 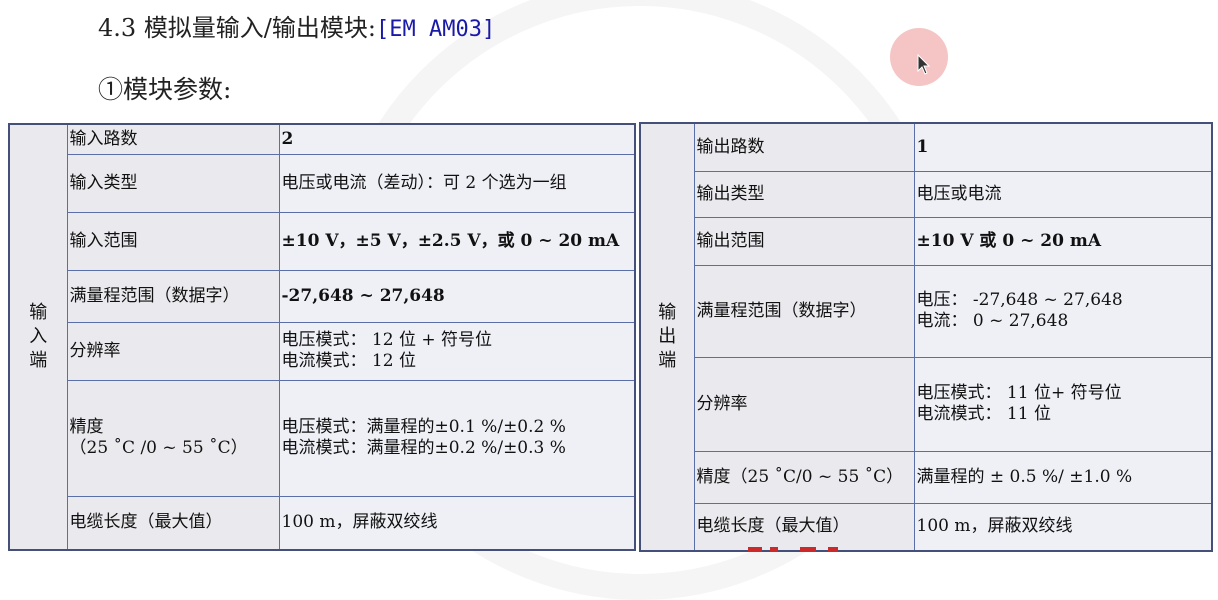 What do you see at coordinates (165, 89) in the screenshot?
I see `subheading: ①模块参数:` at bounding box center [165, 89].